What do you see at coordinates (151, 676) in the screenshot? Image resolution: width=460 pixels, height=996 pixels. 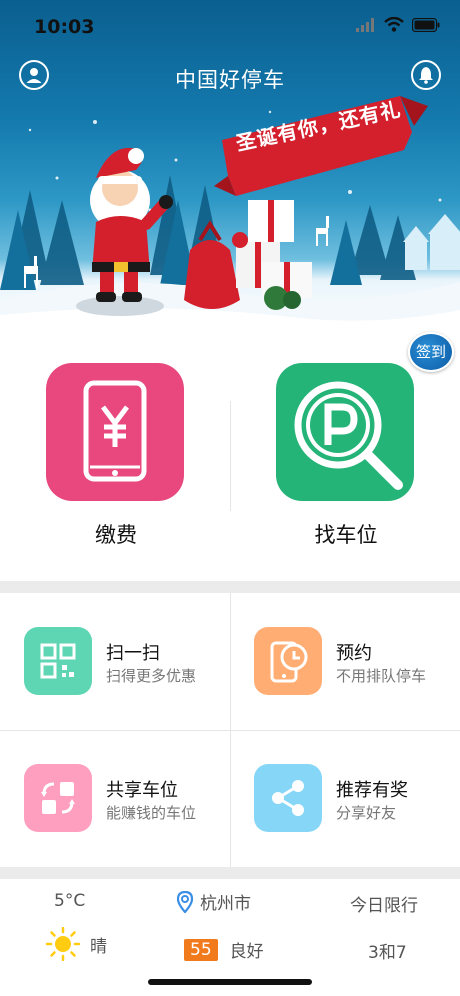 I see `scan-subtitle: 扫得更多优惠` at bounding box center [151, 676].